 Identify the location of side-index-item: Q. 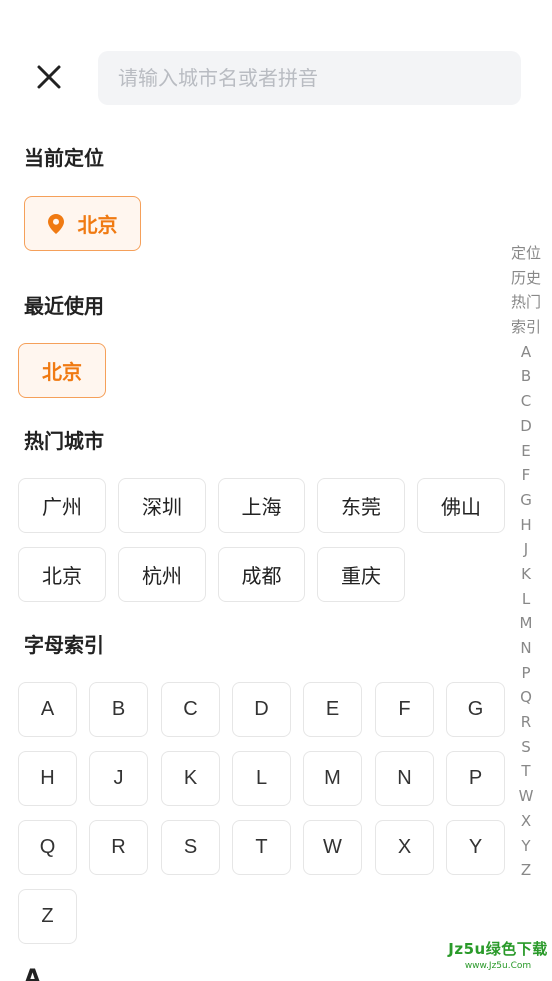
(526, 697).